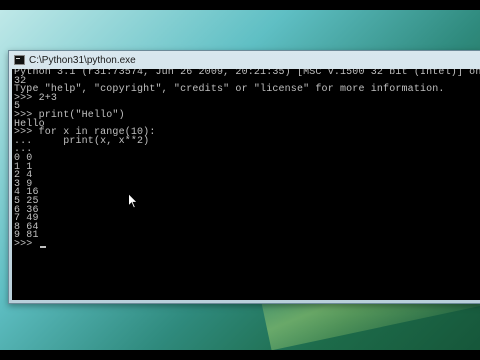 The width and height of the screenshot is (480, 360). I want to click on console-line: 0 0, so click(23, 158).